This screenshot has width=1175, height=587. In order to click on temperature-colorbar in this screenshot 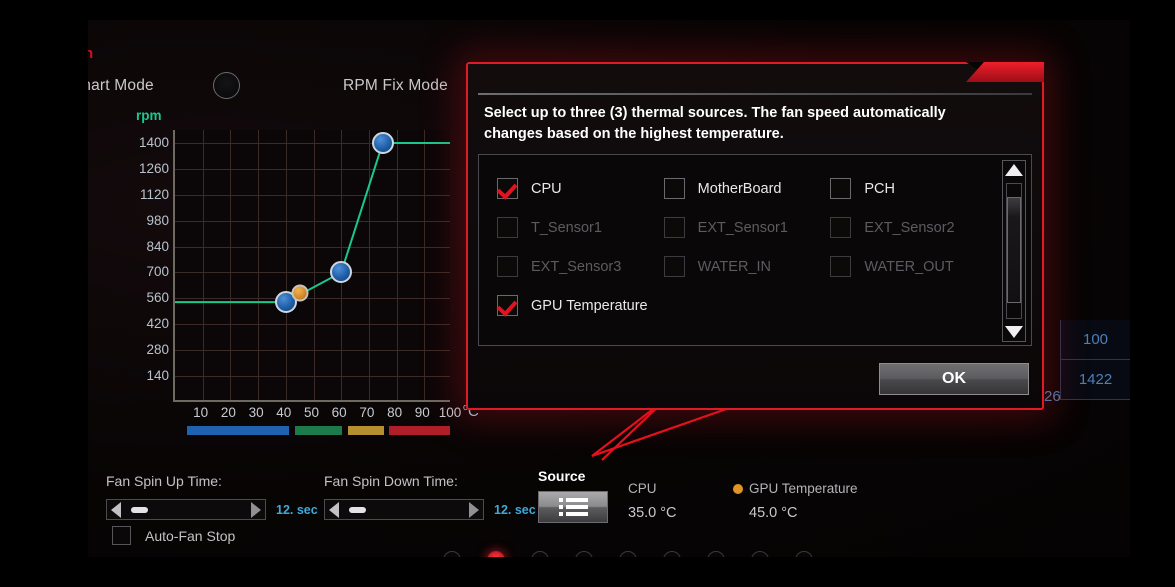, I will do `click(311, 430)`.